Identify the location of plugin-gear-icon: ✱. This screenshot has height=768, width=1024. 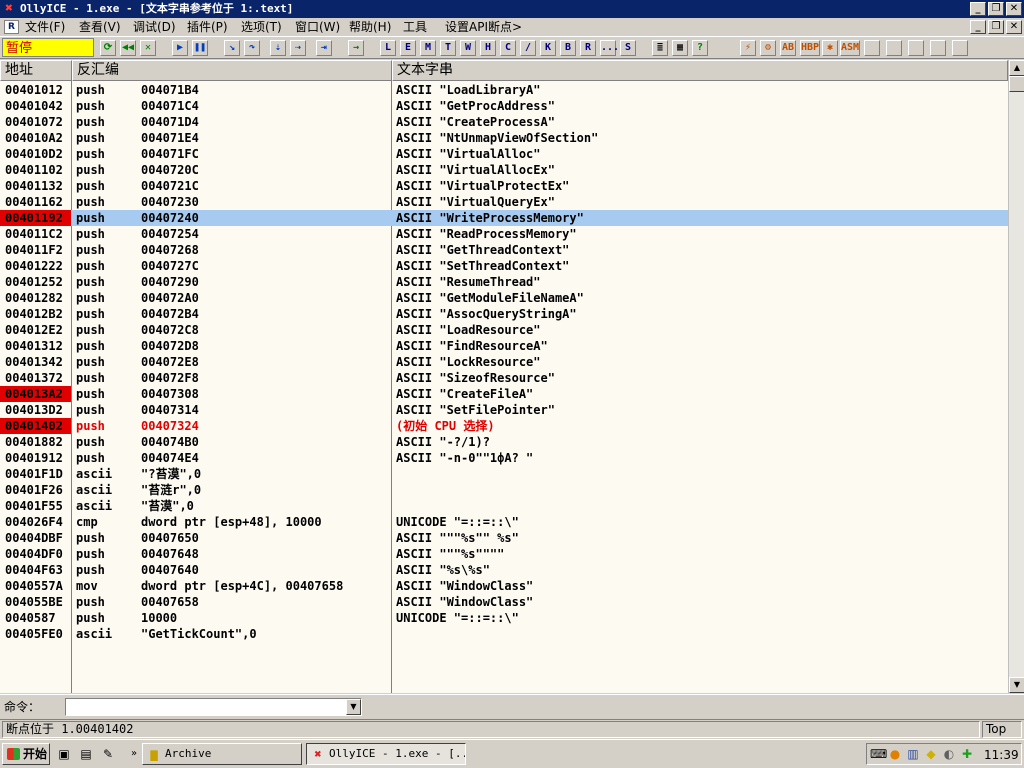
(830, 48).